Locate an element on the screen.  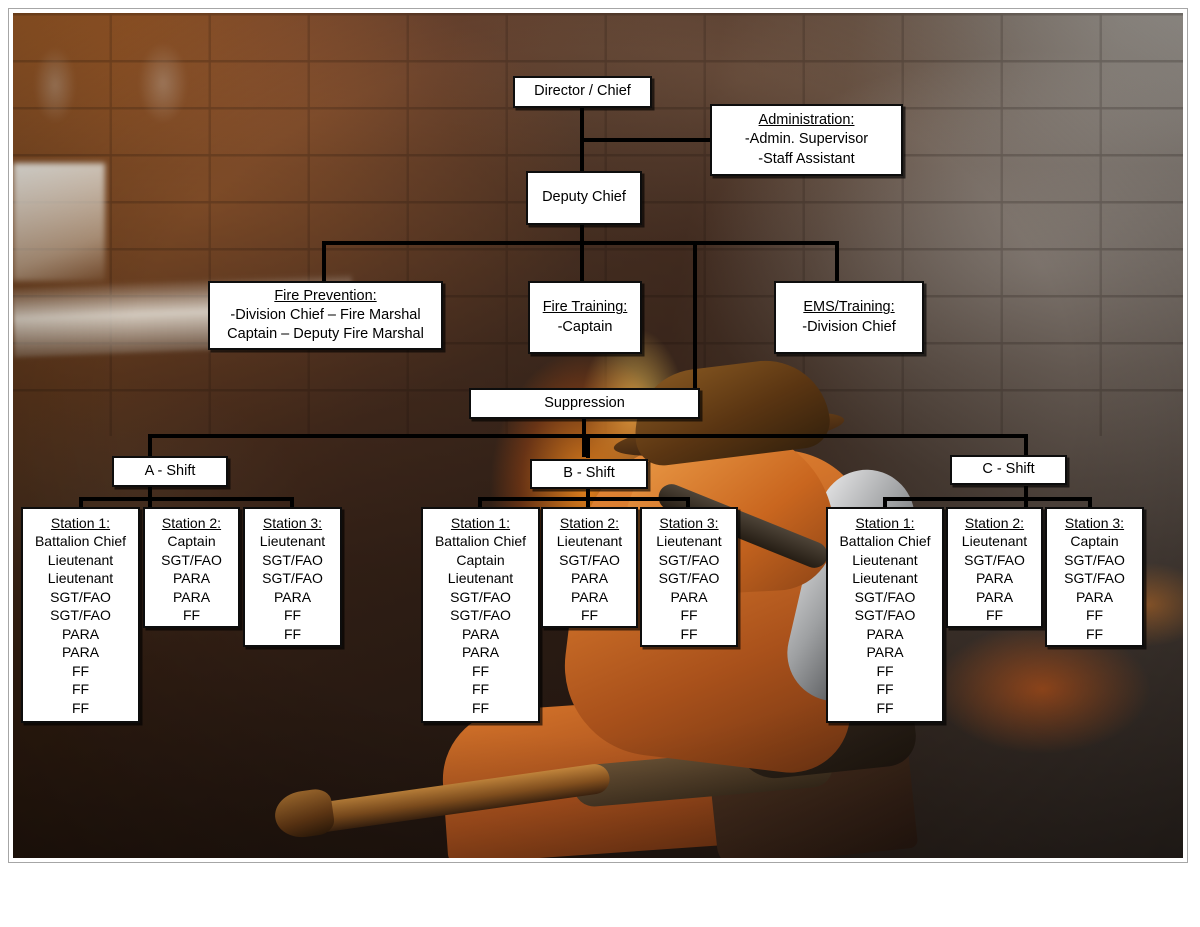
node-c-shift: C - Shift is located at coordinates (1008, 470).